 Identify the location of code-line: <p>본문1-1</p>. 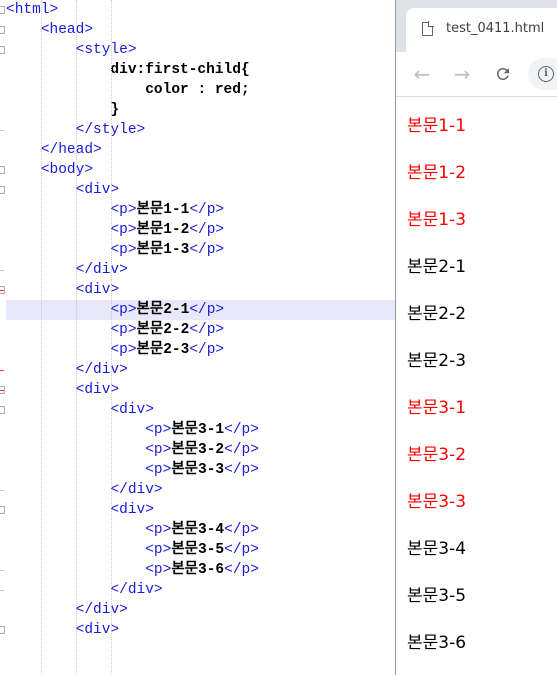
(201, 210).